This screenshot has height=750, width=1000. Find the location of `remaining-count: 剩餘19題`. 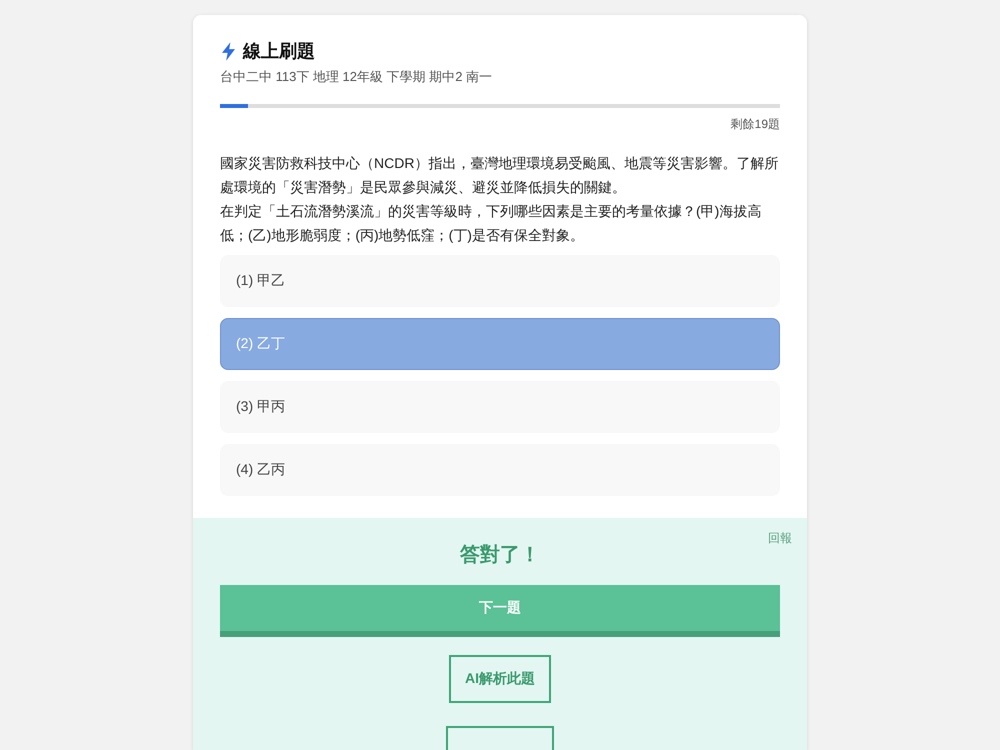

remaining-count: 剩餘19題 is located at coordinates (755, 124).